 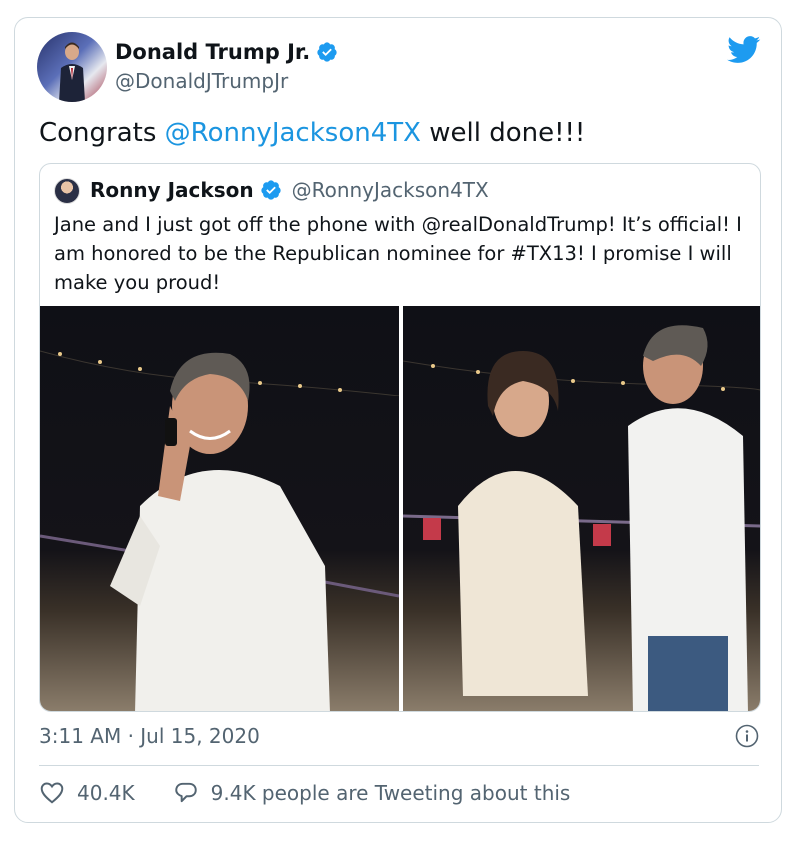 I want to click on avatar-person-figure, so click(x=72, y=72).